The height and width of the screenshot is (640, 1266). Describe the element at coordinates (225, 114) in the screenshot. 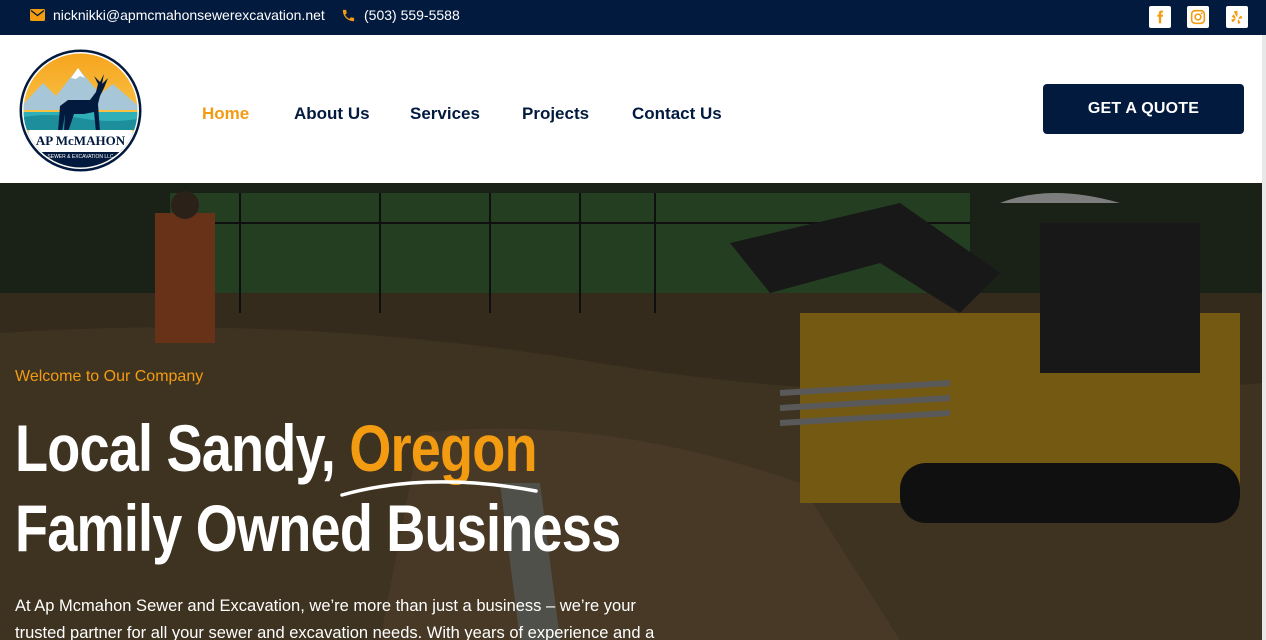

I see `nav-home: Home` at that location.